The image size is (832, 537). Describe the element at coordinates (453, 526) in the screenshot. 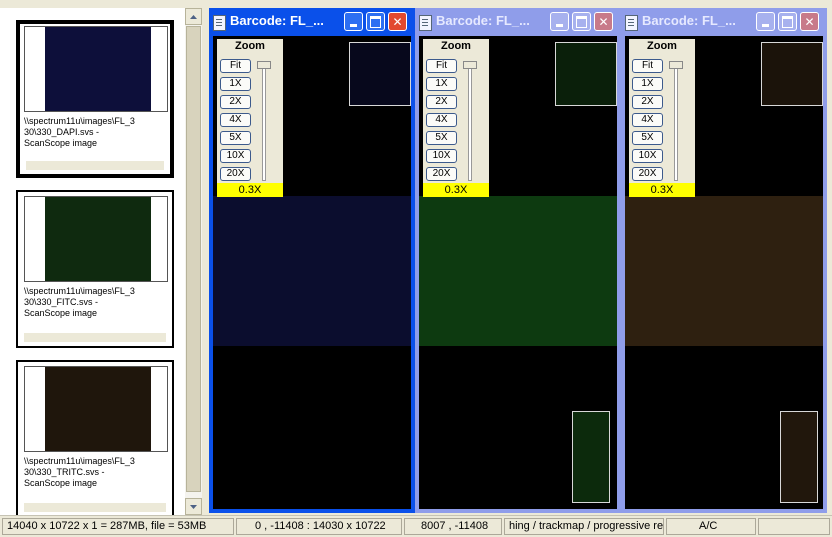

I see `status-cursor-position: 8007 , -11408` at that location.